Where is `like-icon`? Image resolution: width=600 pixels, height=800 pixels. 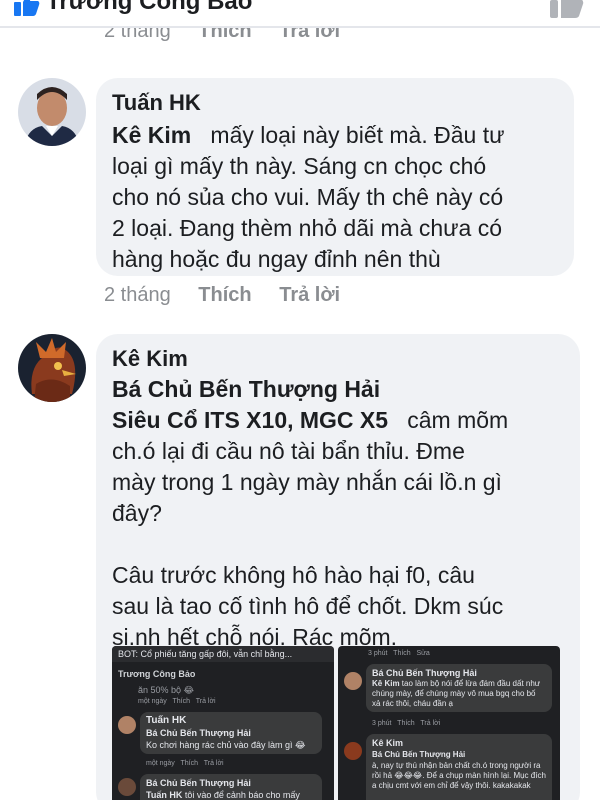
like-icon is located at coordinates (27, 8).